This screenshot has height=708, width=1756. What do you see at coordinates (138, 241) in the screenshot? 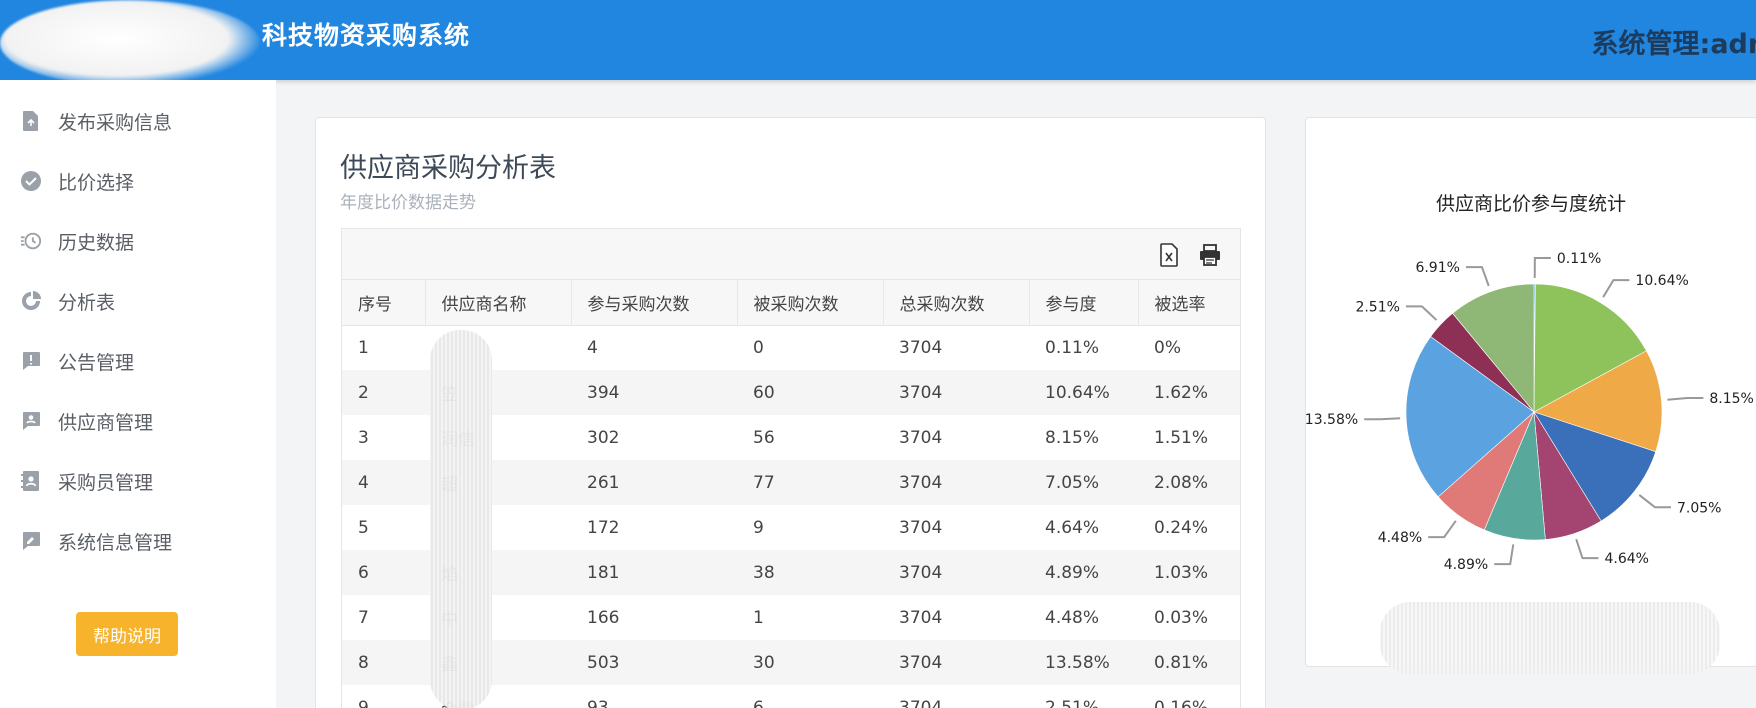
I see `sidebar-item-history: 历史数据` at bounding box center [138, 241].